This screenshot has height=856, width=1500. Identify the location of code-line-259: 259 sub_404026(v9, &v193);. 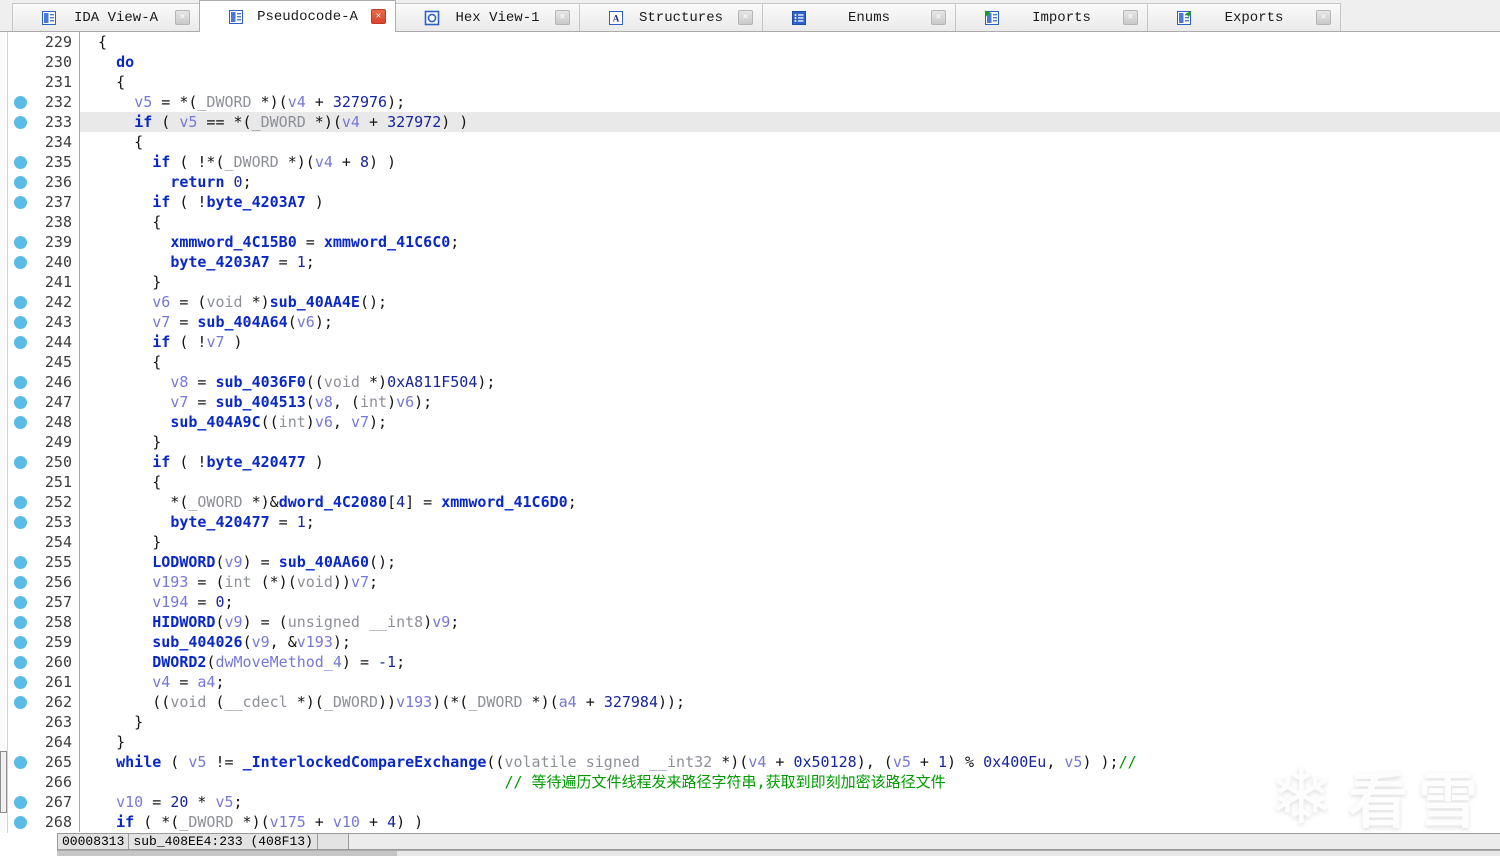
(750, 642).